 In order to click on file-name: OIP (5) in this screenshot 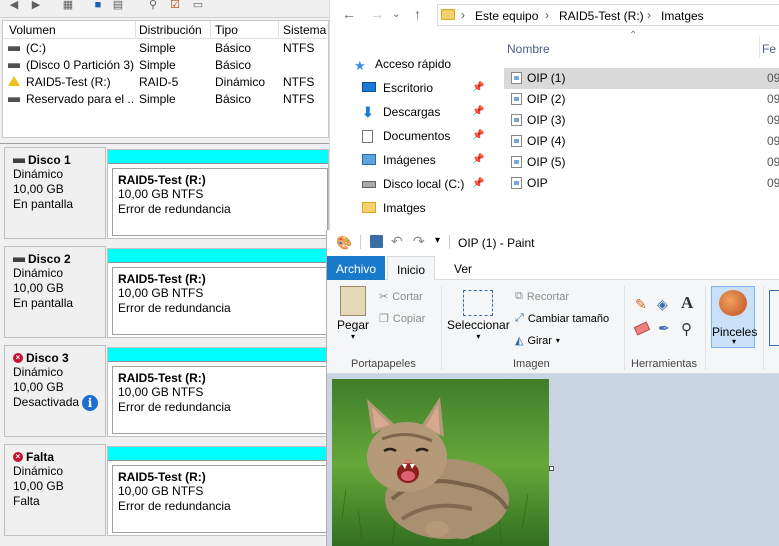, I will do `click(546, 162)`.